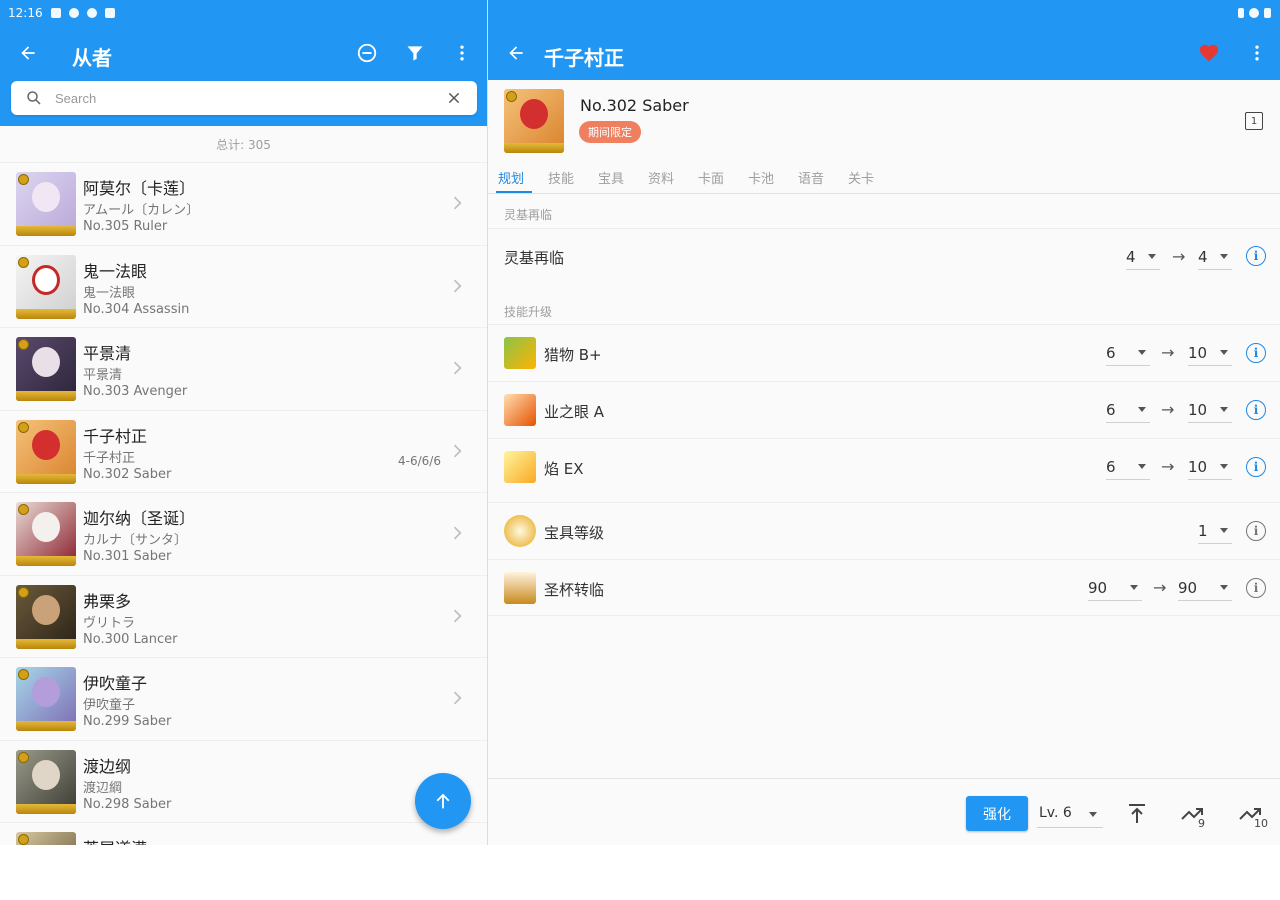 Image resolution: width=1280 pixels, height=900 pixels. What do you see at coordinates (564, 469) in the screenshot?
I see `skill-label: 焰 EX` at bounding box center [564, 469].